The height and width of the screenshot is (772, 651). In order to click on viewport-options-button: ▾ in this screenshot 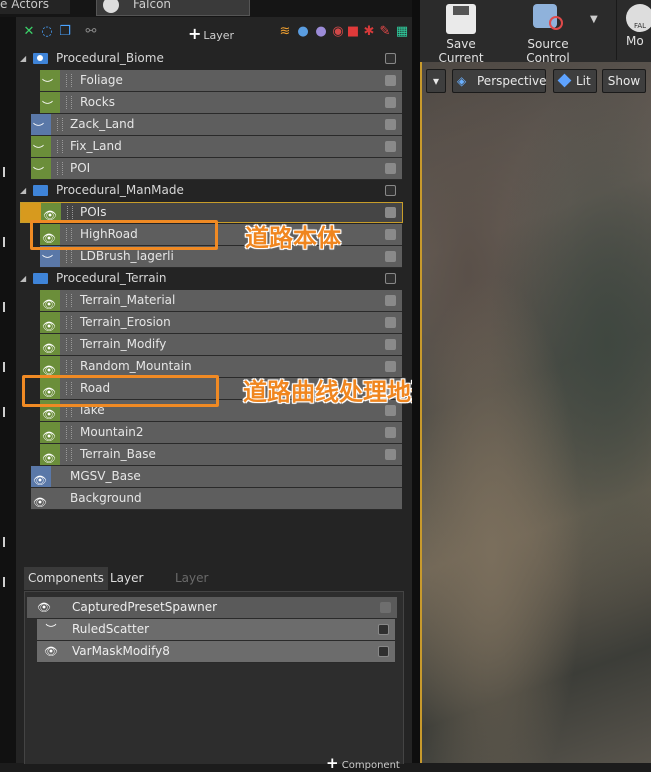, I will do `click(436, 81)`.